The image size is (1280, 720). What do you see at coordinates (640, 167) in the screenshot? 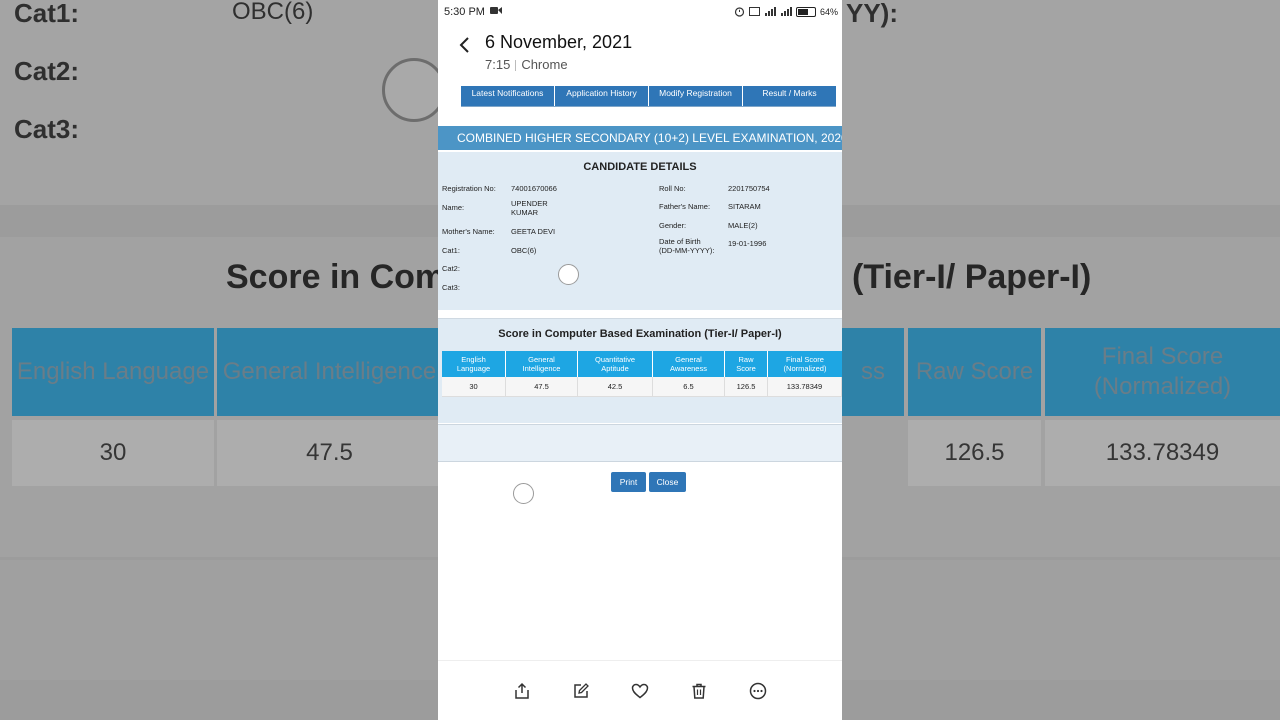
I see `candidate-details-heading: CANDIDATE DETAILS` at bounding box center [640, 167].